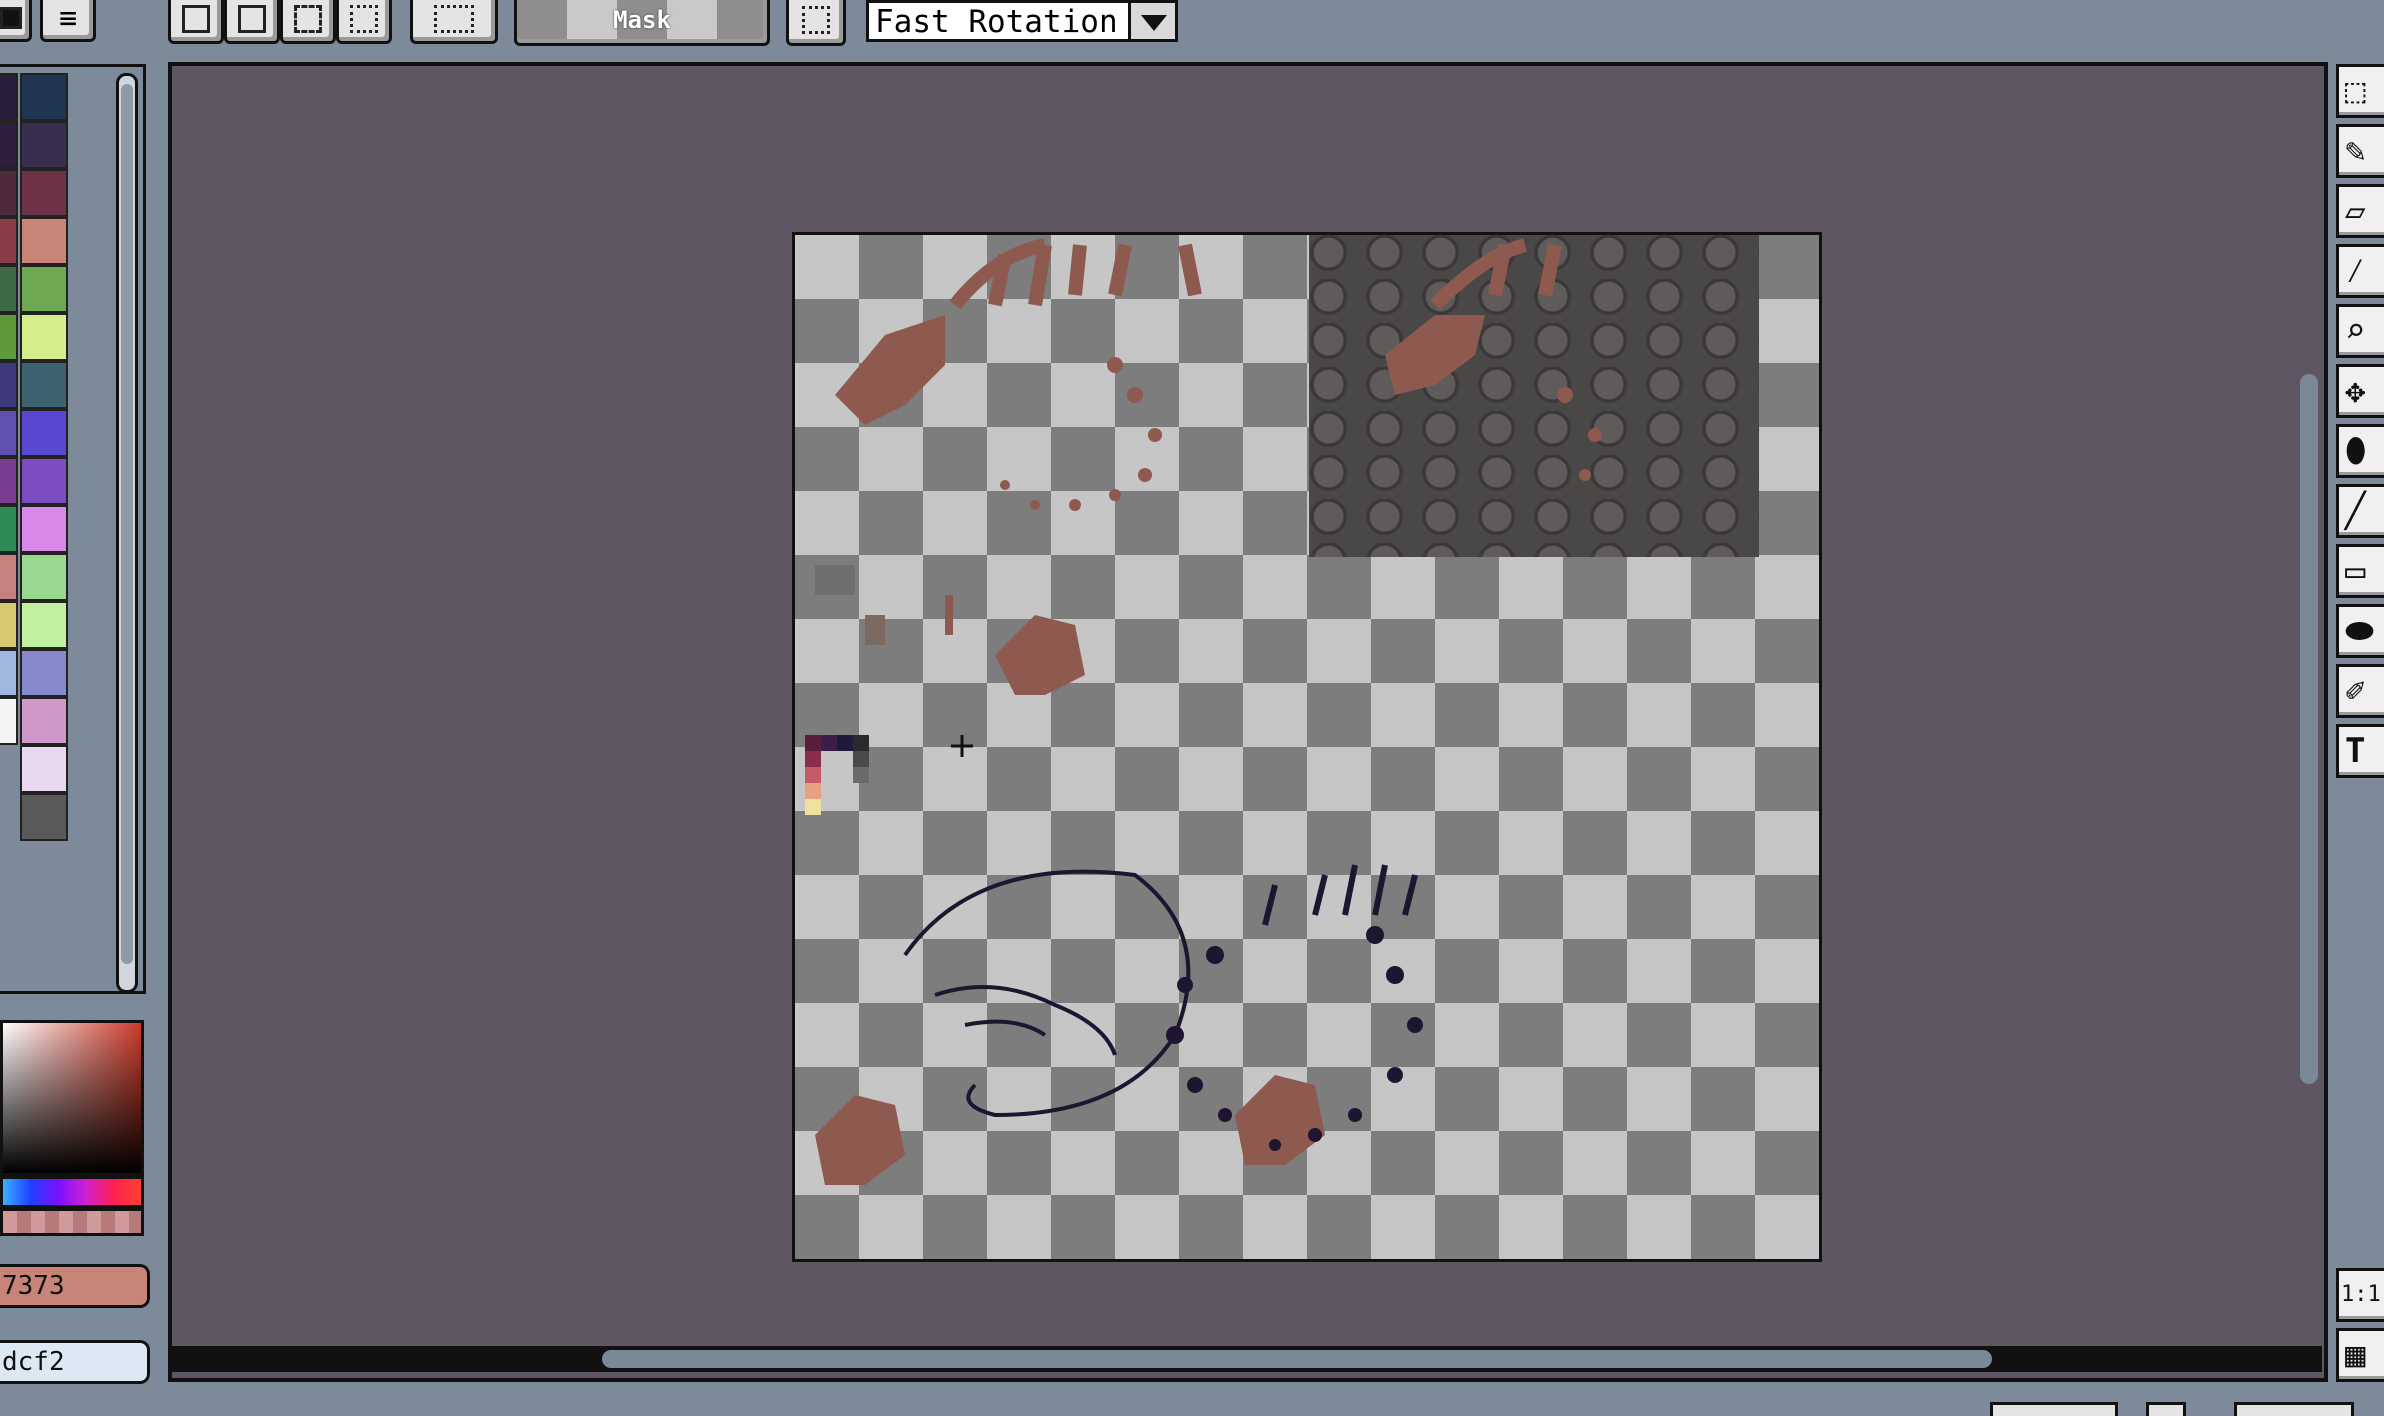  I want to click on eraser-icon: ▱, so click(2355, 211).